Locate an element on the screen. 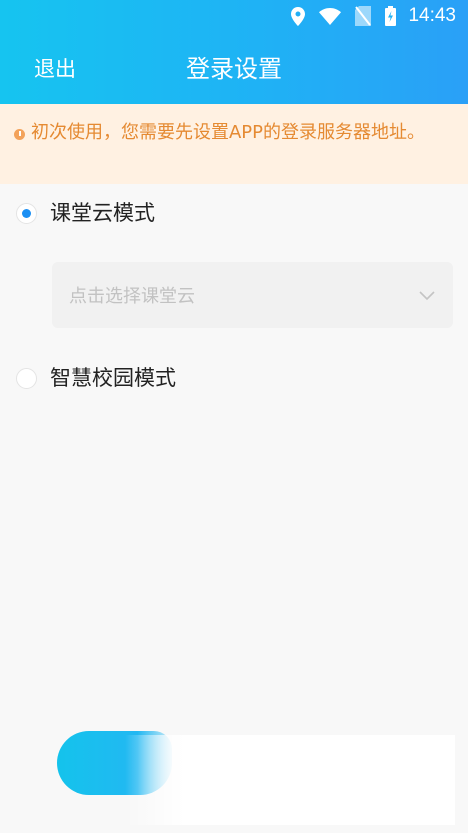  setup-notice: 初次使用，您需要先设置APP的登录服务器地址。 is located at coordinates (234, 144).